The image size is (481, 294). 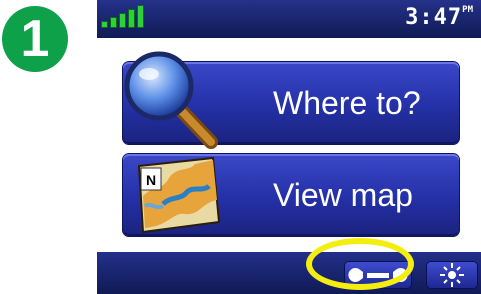 I want to click on signal-strength-icon, so click(x=122, y=16).